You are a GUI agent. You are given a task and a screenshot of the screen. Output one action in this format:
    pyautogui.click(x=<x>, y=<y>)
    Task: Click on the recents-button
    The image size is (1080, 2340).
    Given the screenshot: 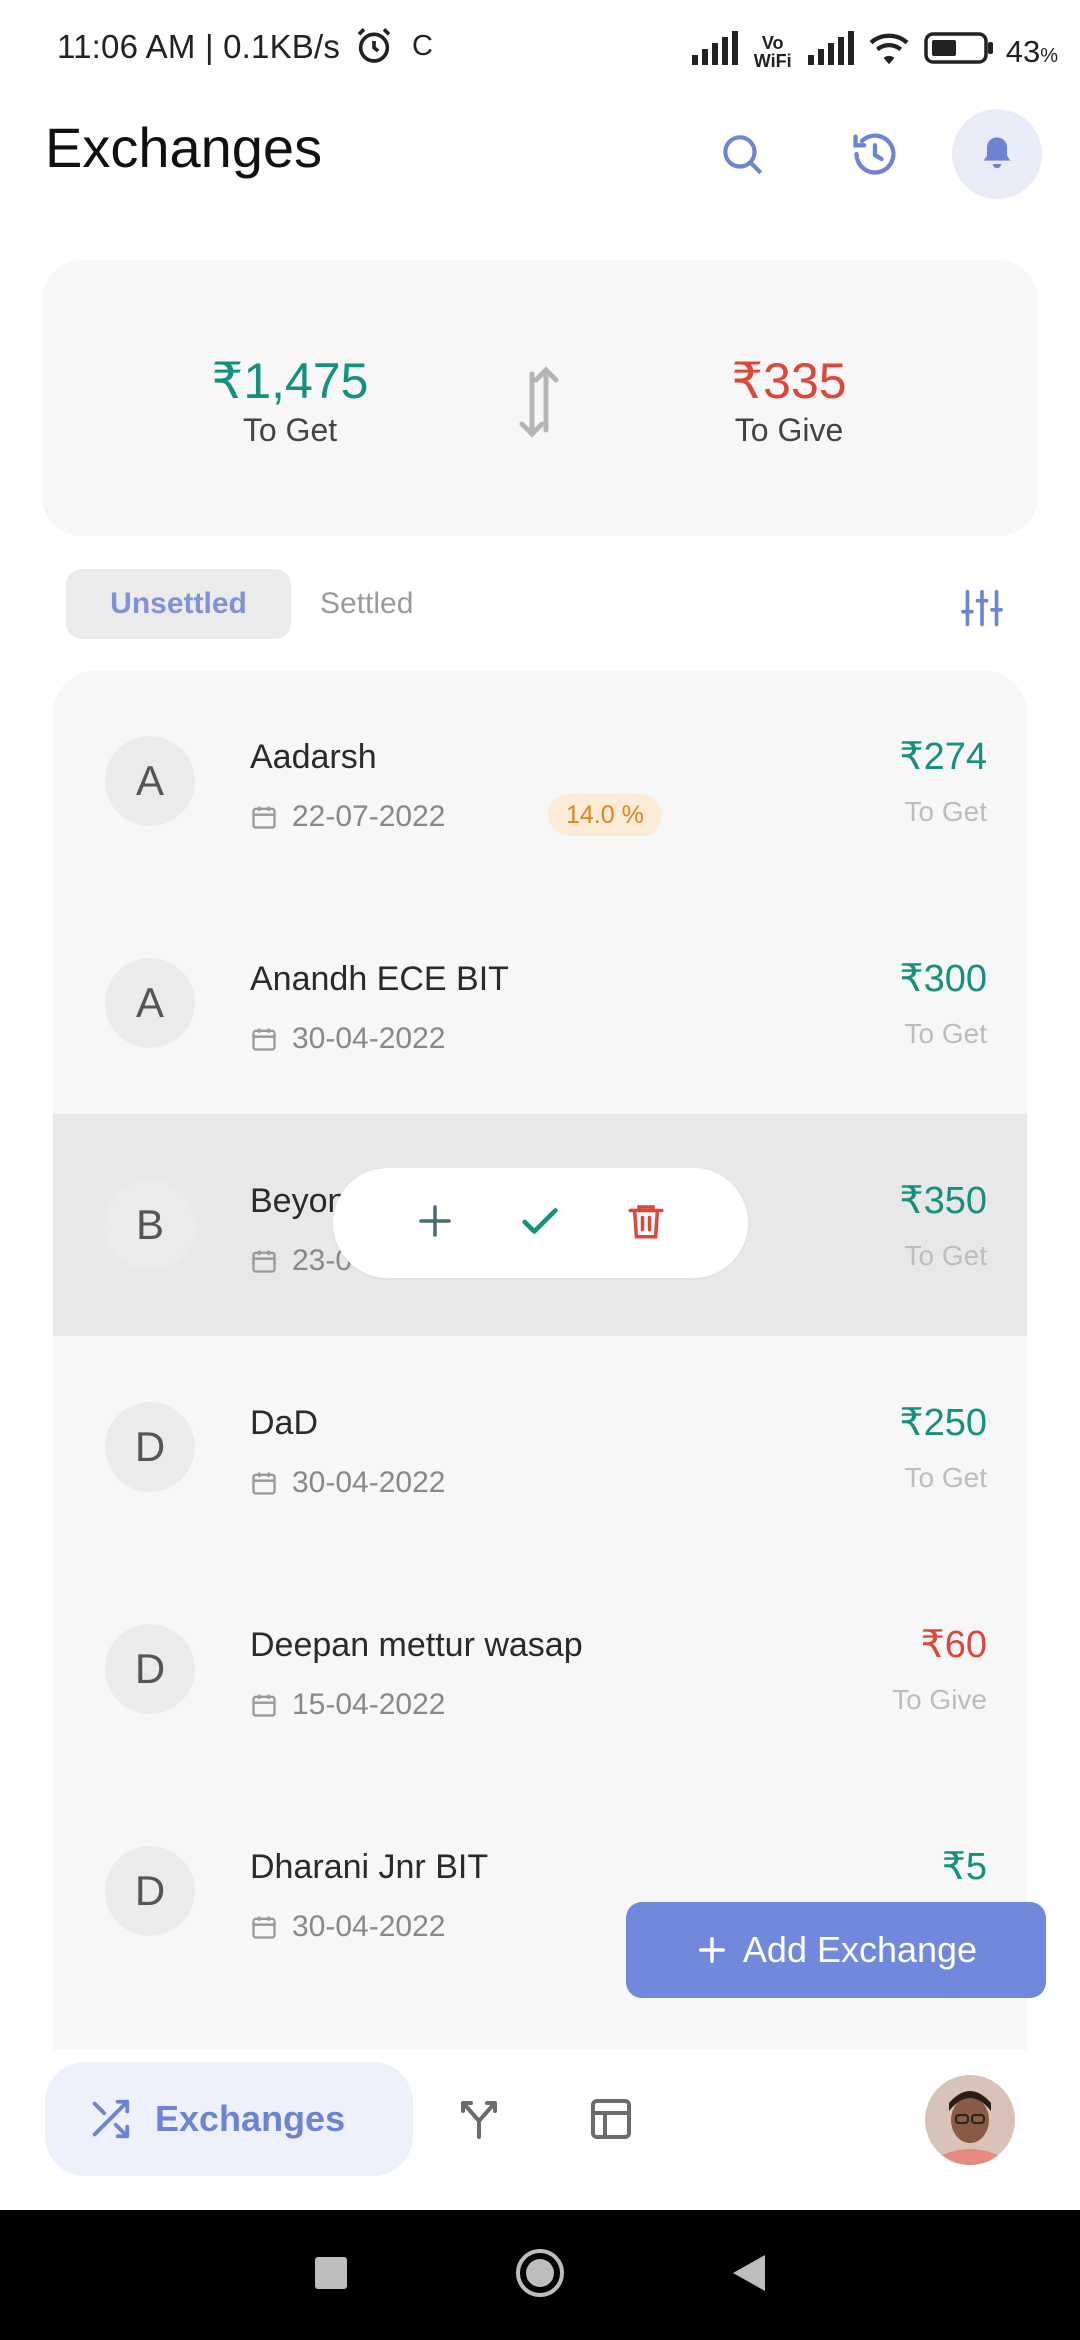 What is the action you would take?
    pyautogui.click(x=331, y=2275)
    